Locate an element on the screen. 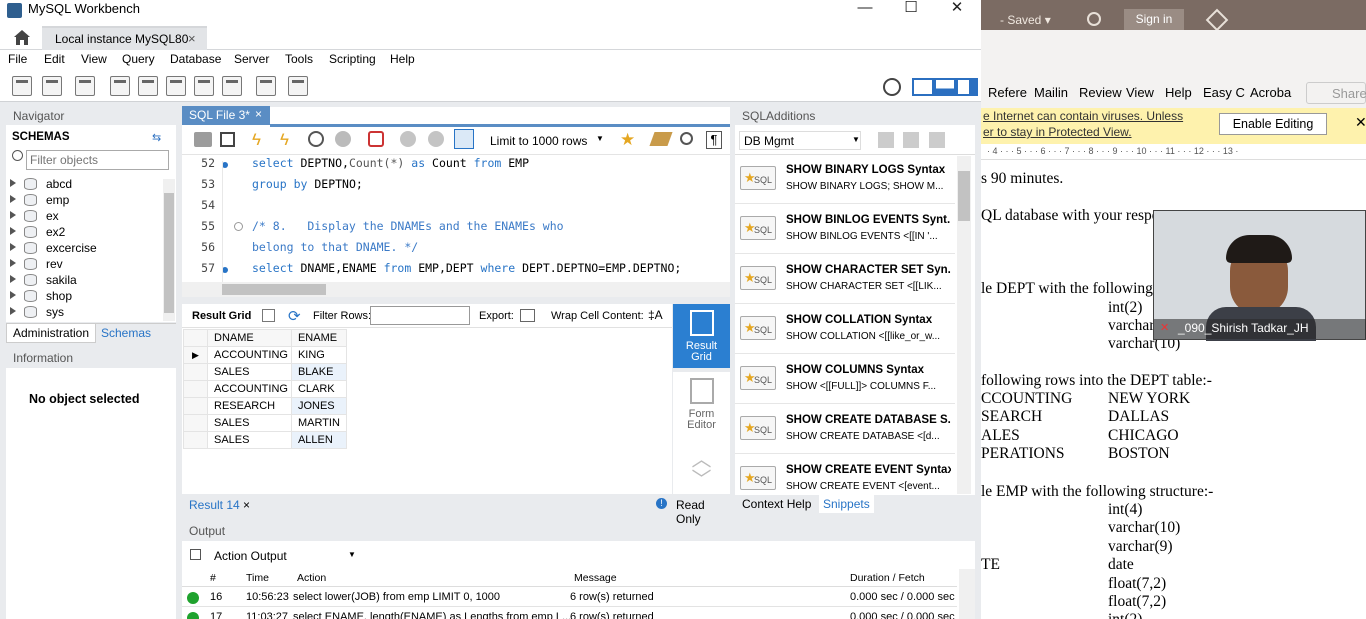  result-tab-close-icon: × is located at coordinates (246, 505).